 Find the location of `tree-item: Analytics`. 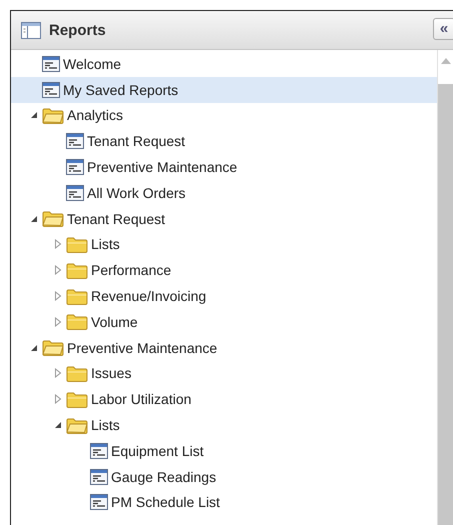

tree-item: Analytics is located at coordinates (224, 115).